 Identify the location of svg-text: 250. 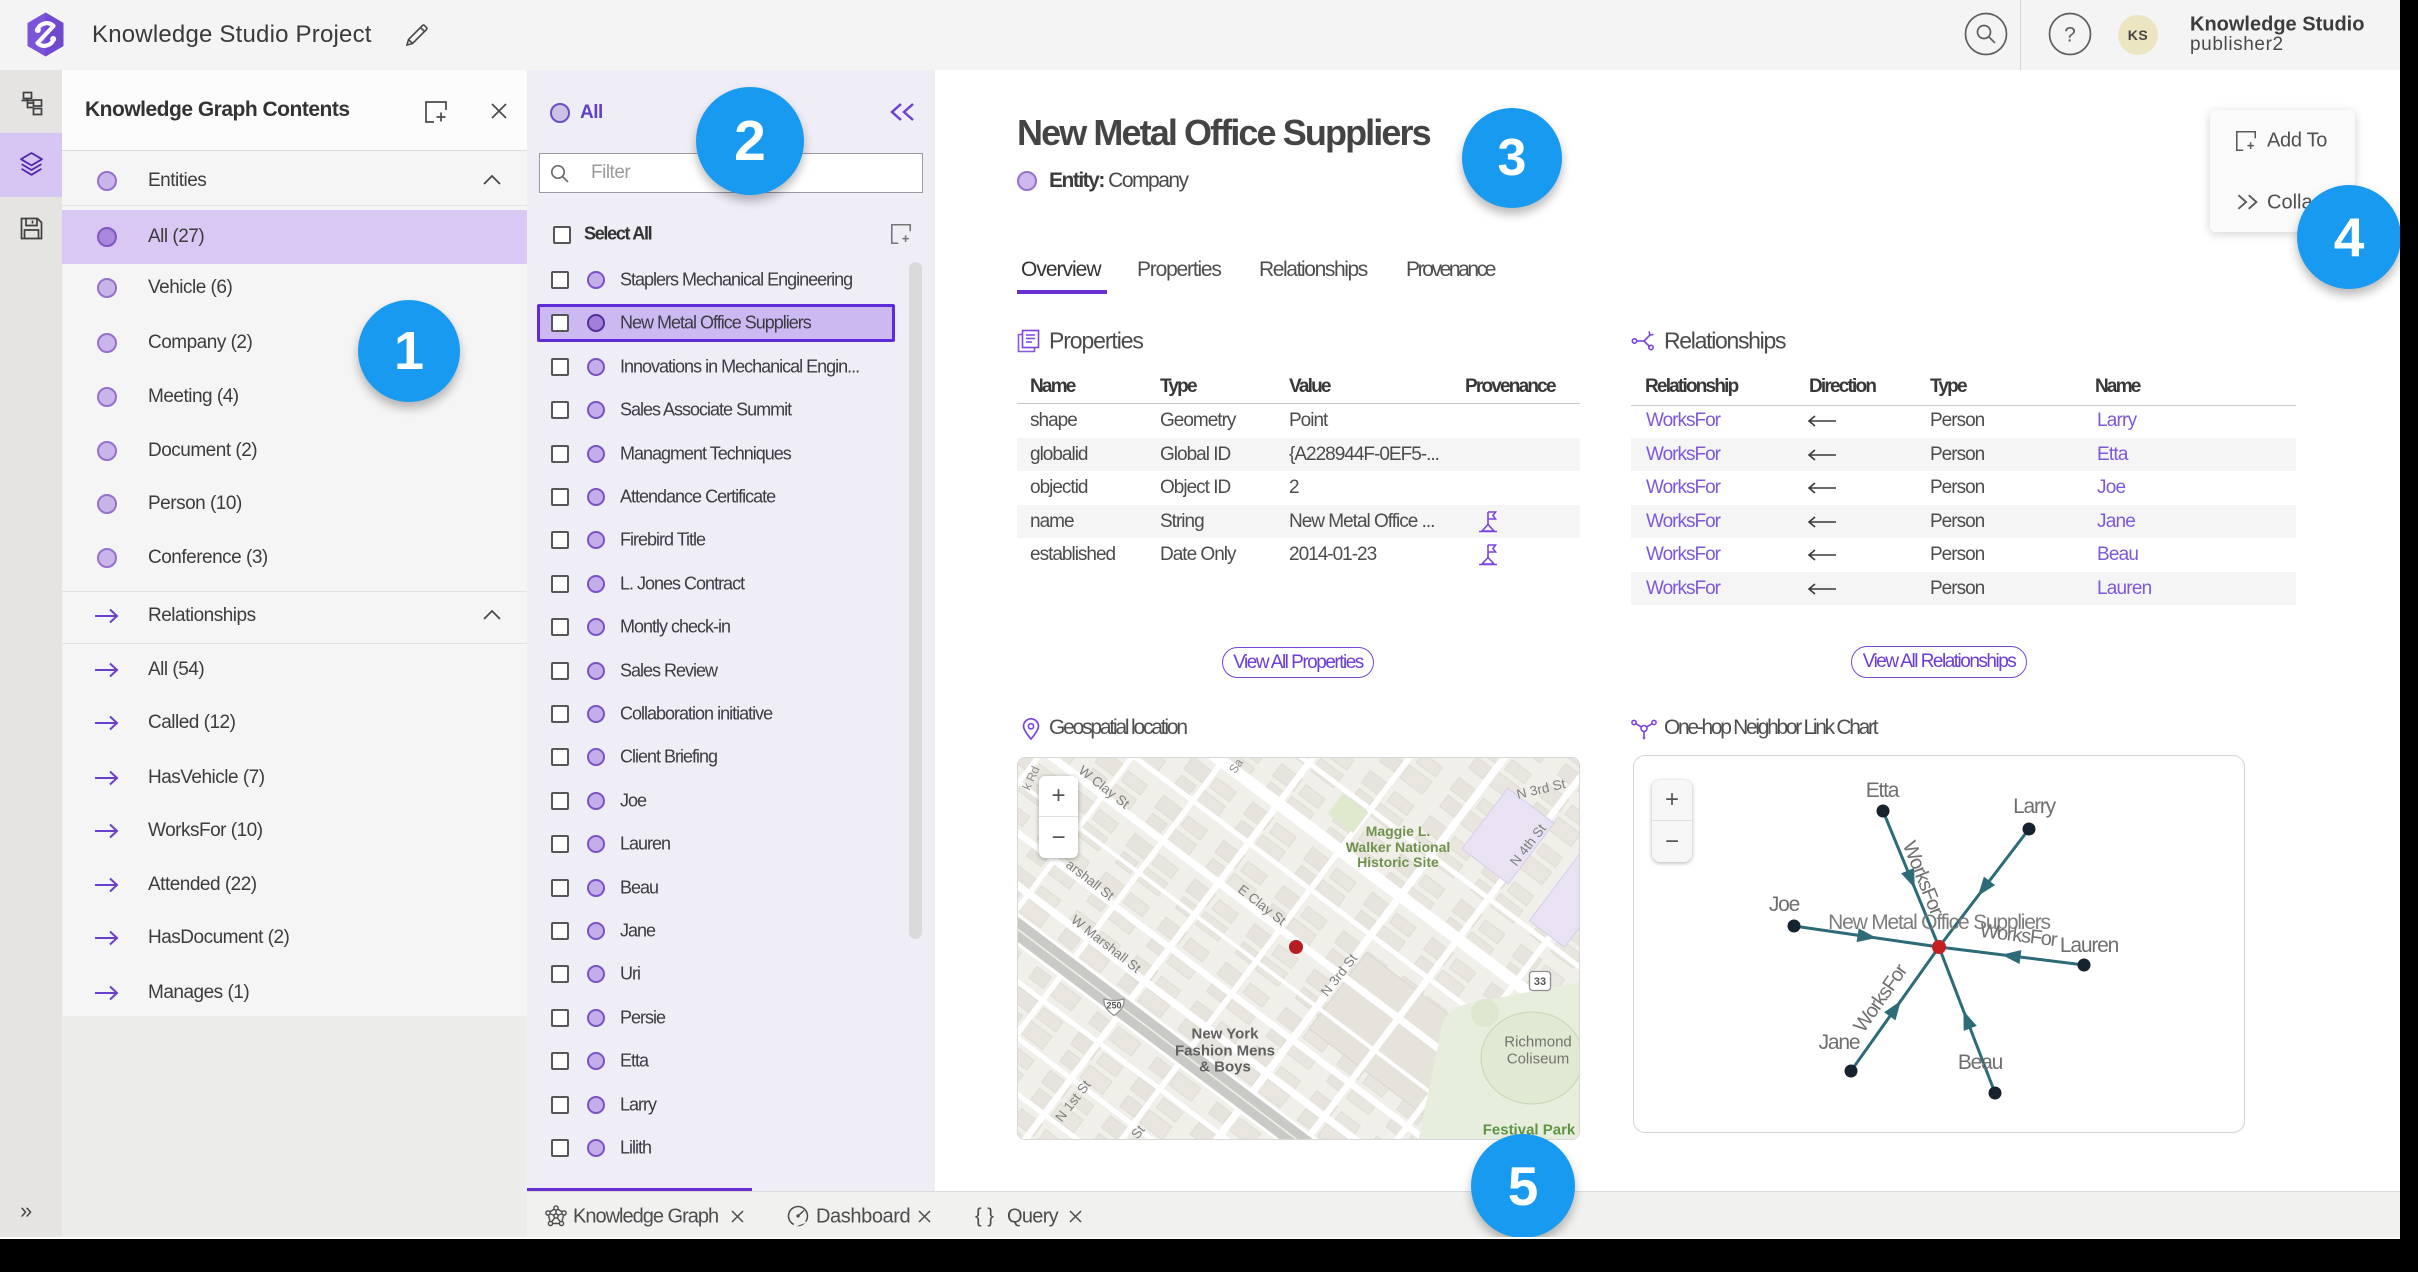
(1113, 1006).